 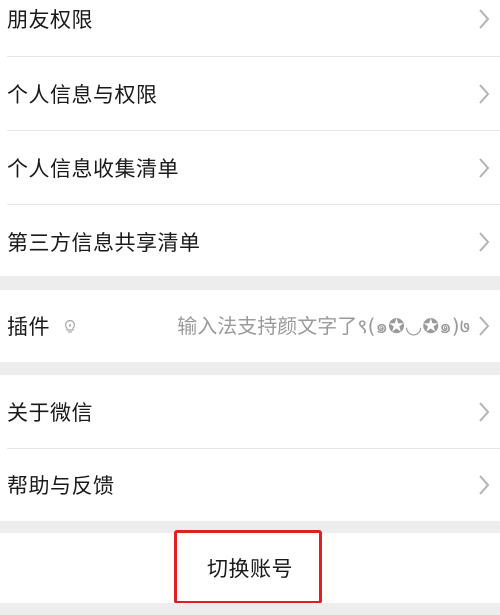 I want to click on settings-item-friend-permissions: 朋友权限, so click(x=250, y=27).